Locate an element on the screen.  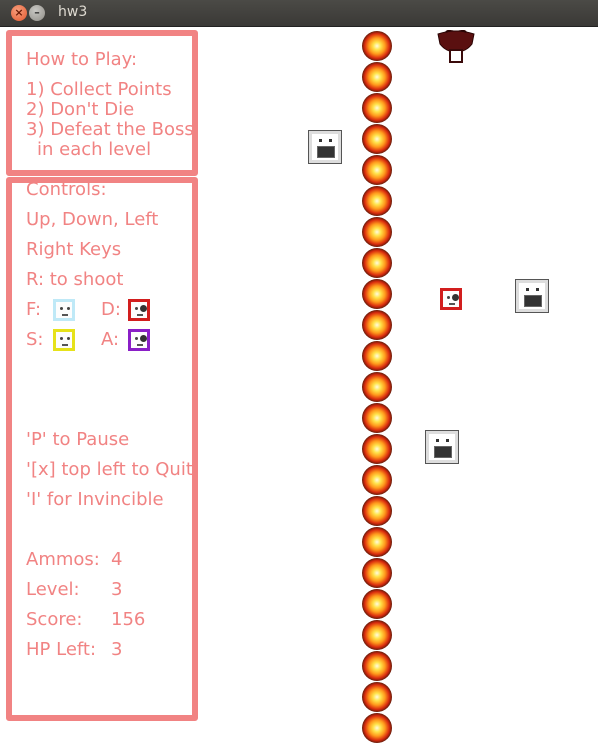
key-f-label: F: is located at coordinates (34, 309).